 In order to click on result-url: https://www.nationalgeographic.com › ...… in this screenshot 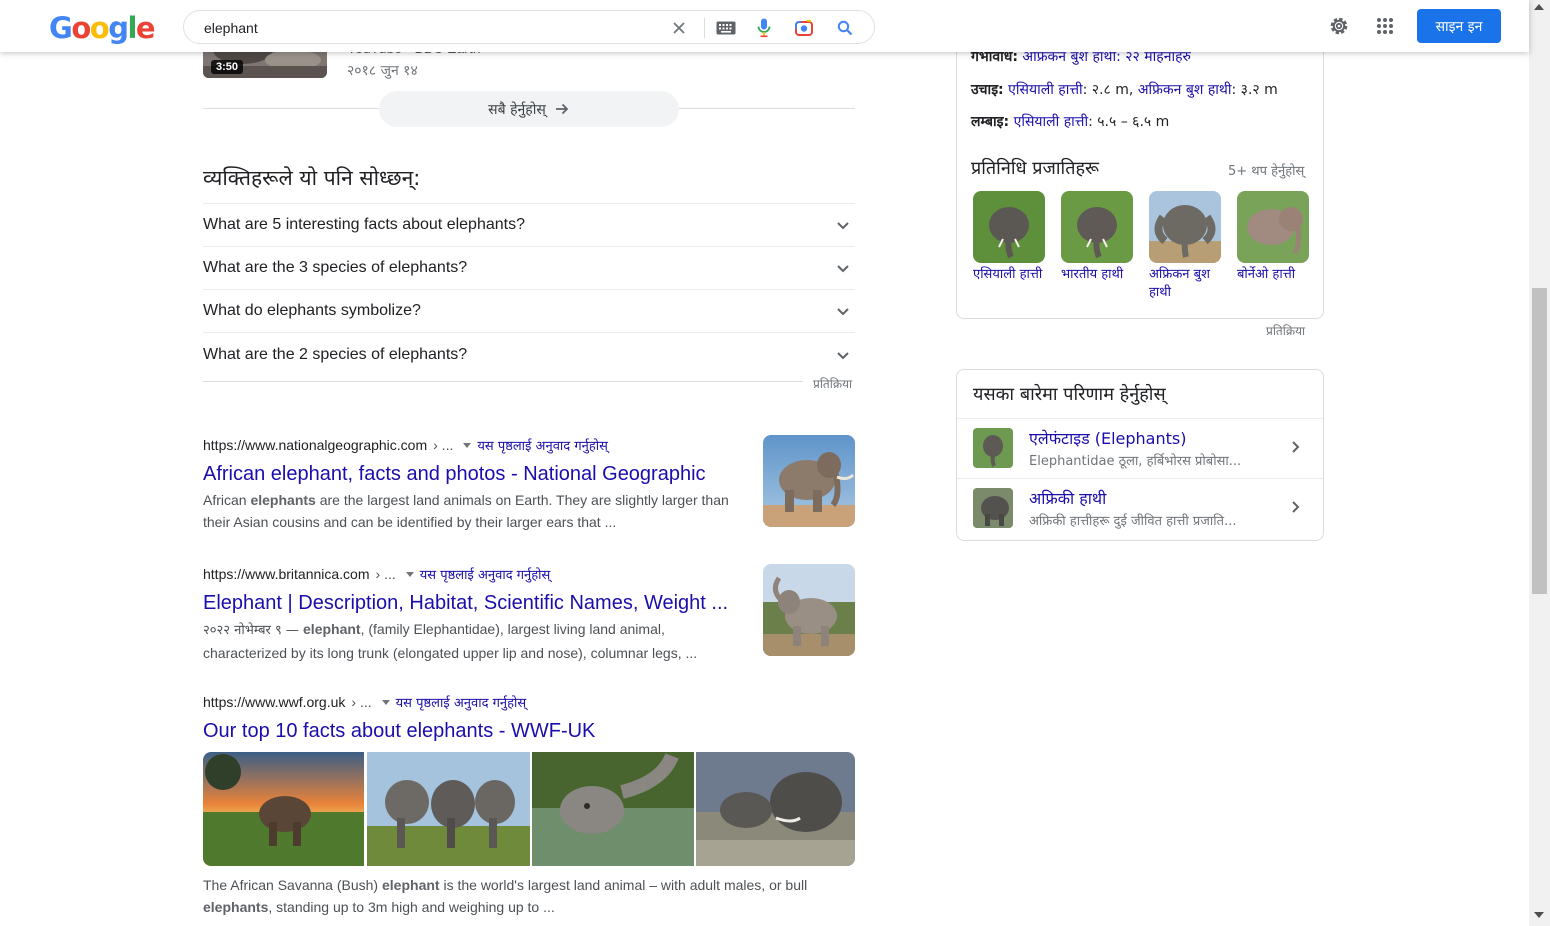, I will do `click(529, 445)`.